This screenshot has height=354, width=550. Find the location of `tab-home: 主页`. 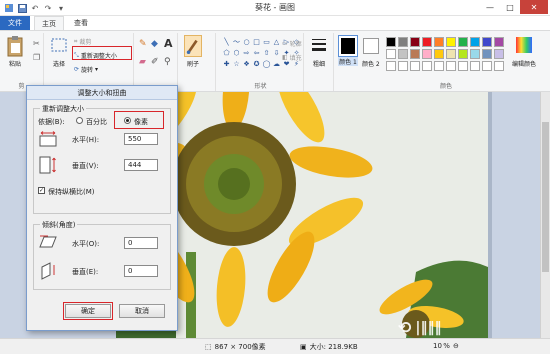

tab-home: 主页 is located at coordinates (49, 23).